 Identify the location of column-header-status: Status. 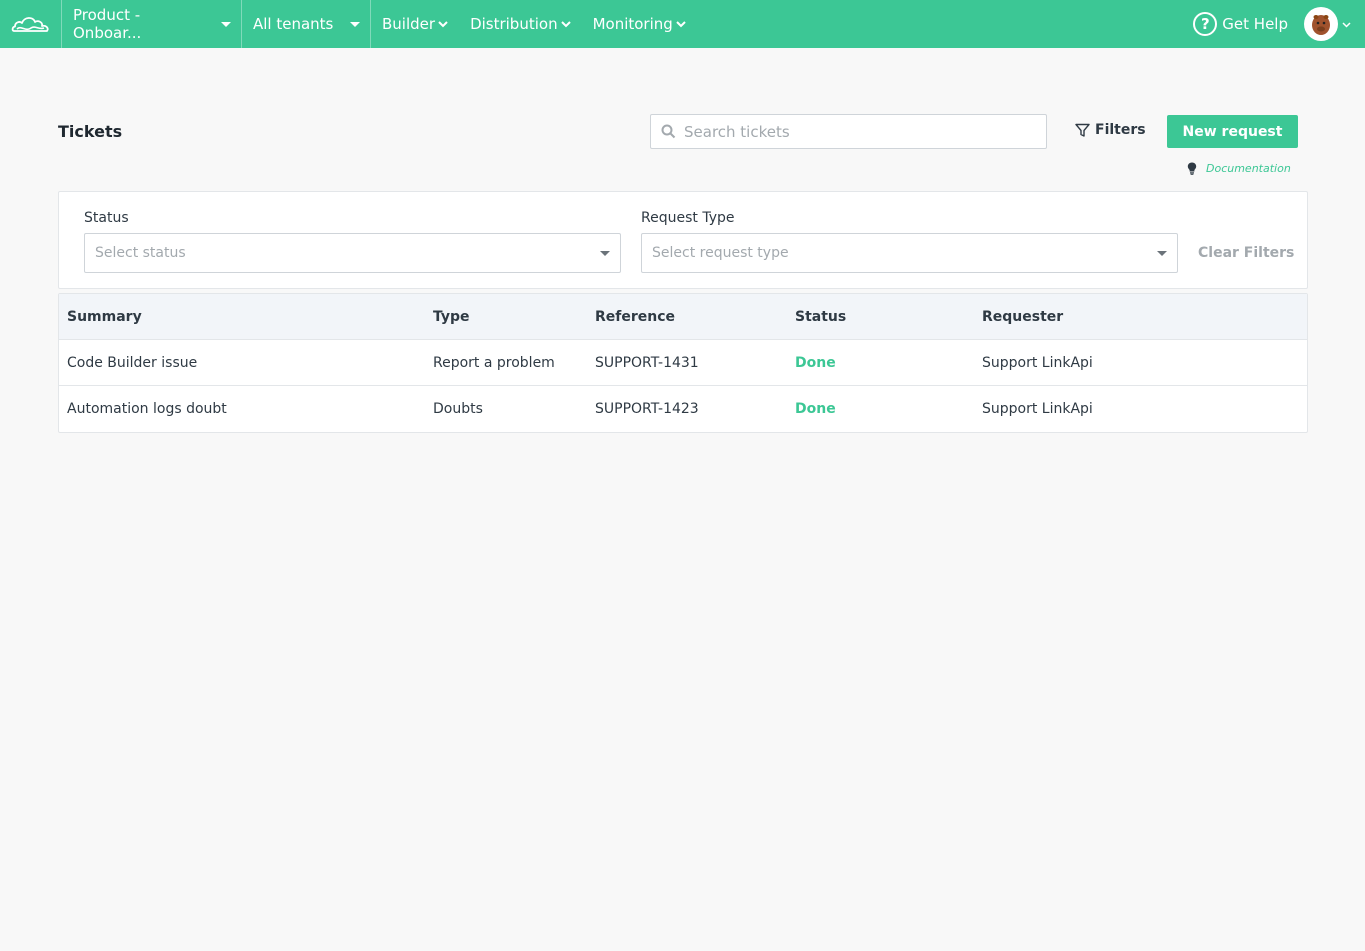
(888, 317).